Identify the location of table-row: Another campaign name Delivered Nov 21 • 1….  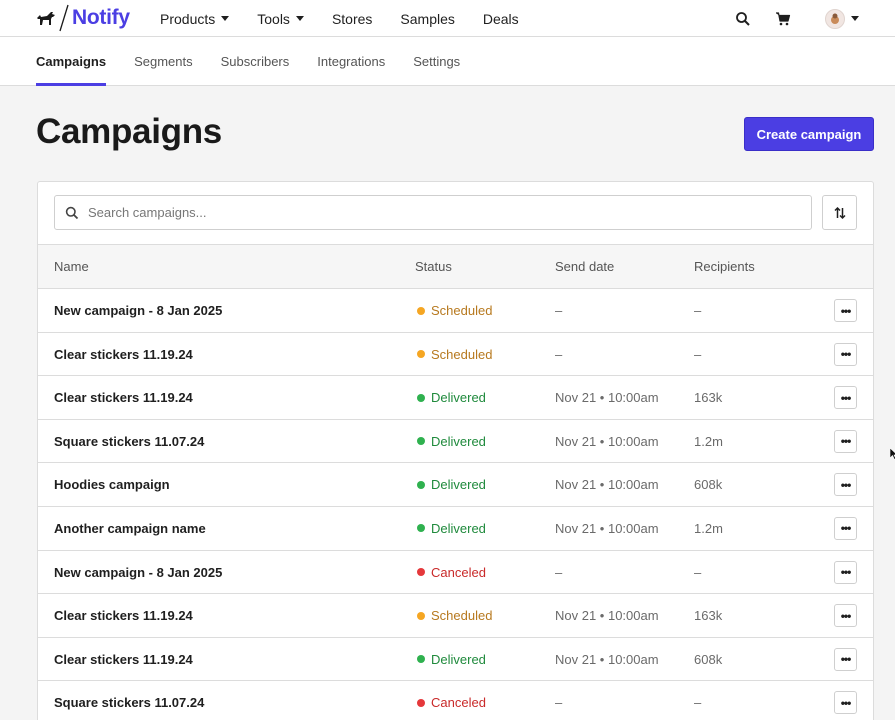
(455, 529).